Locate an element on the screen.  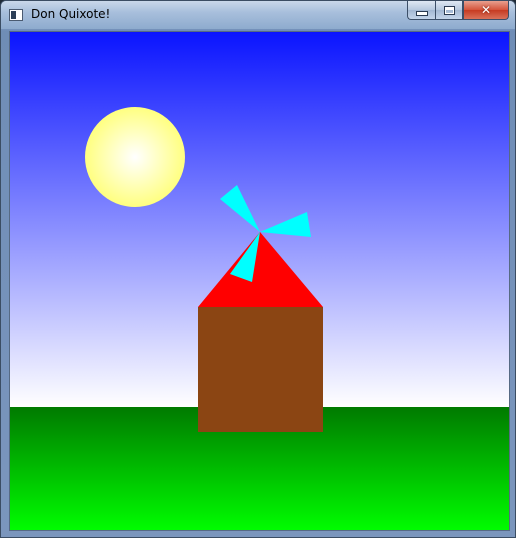
maximize-button is located at coordinates (449, 10).